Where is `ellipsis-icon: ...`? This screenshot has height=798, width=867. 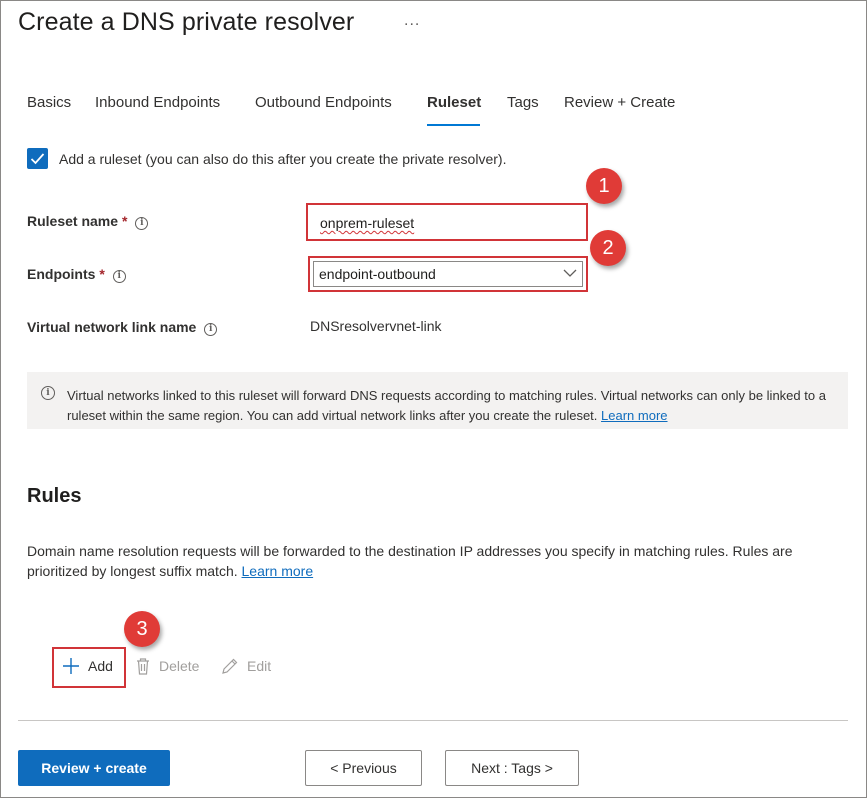
ellipsis-icon: ... is located at coordinates (412, 21).